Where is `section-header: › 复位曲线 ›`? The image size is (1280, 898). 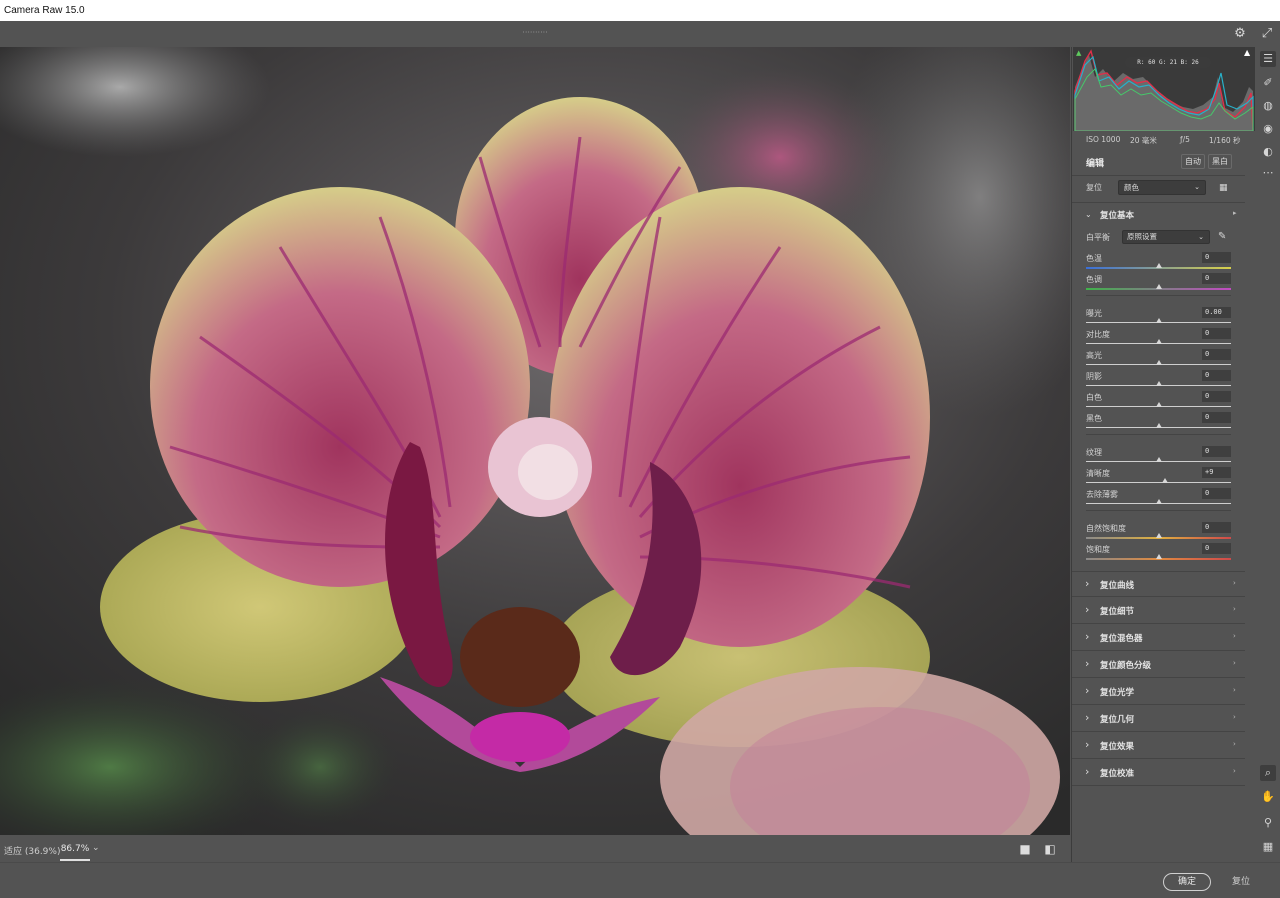
section-header: › 复位曲线 › is located at coordinates (1158, 584).